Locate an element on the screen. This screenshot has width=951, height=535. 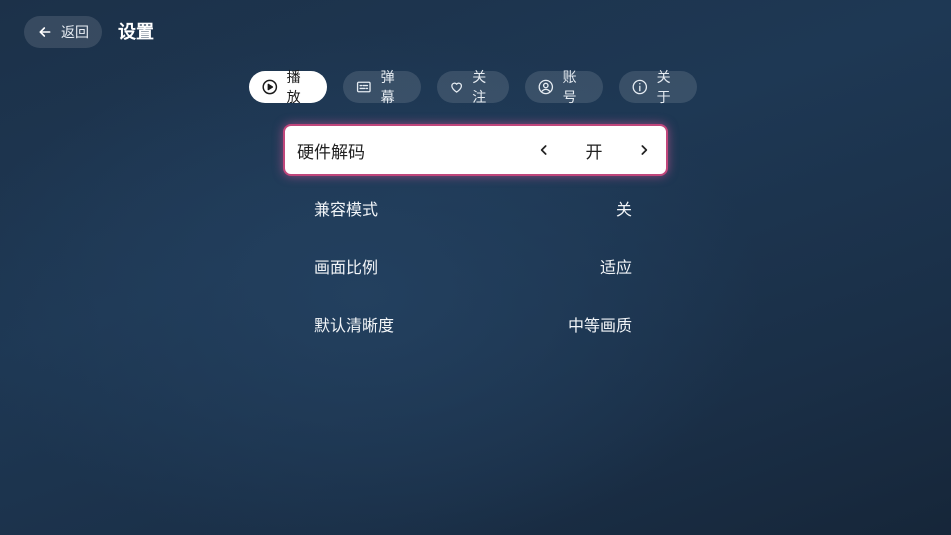
heart-icon is located at coordinates (457, 87).